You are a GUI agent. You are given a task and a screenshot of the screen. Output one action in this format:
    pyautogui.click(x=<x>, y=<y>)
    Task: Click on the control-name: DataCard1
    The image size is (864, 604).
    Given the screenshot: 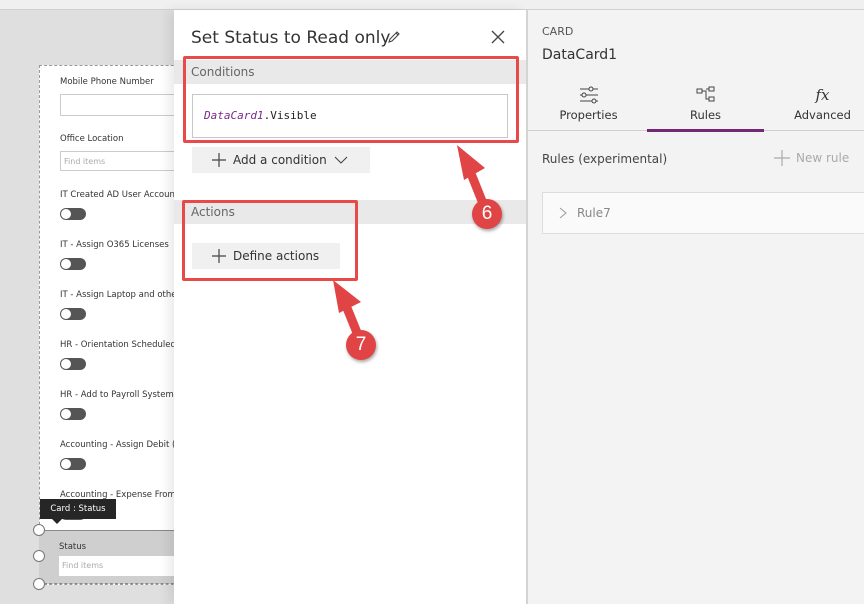 What is the action you would take?
    pyautogui.click(x=580, y=55)
    